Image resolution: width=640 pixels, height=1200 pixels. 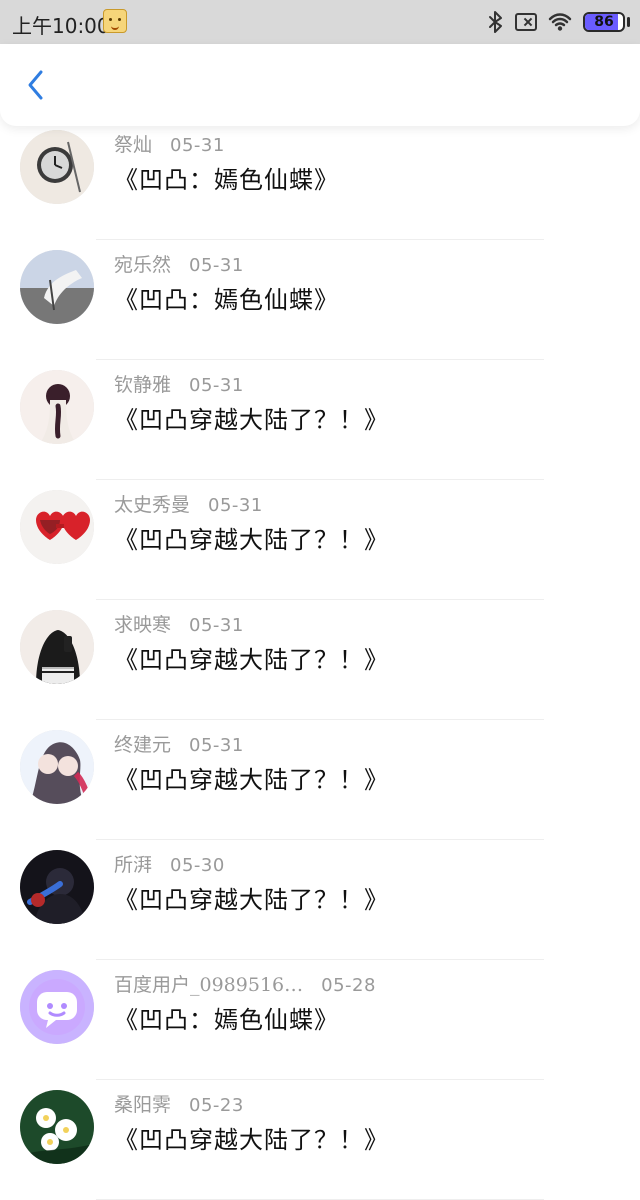 I want to click on comment-meta: 宛乐然 05-31, so click(x=179, y=263).